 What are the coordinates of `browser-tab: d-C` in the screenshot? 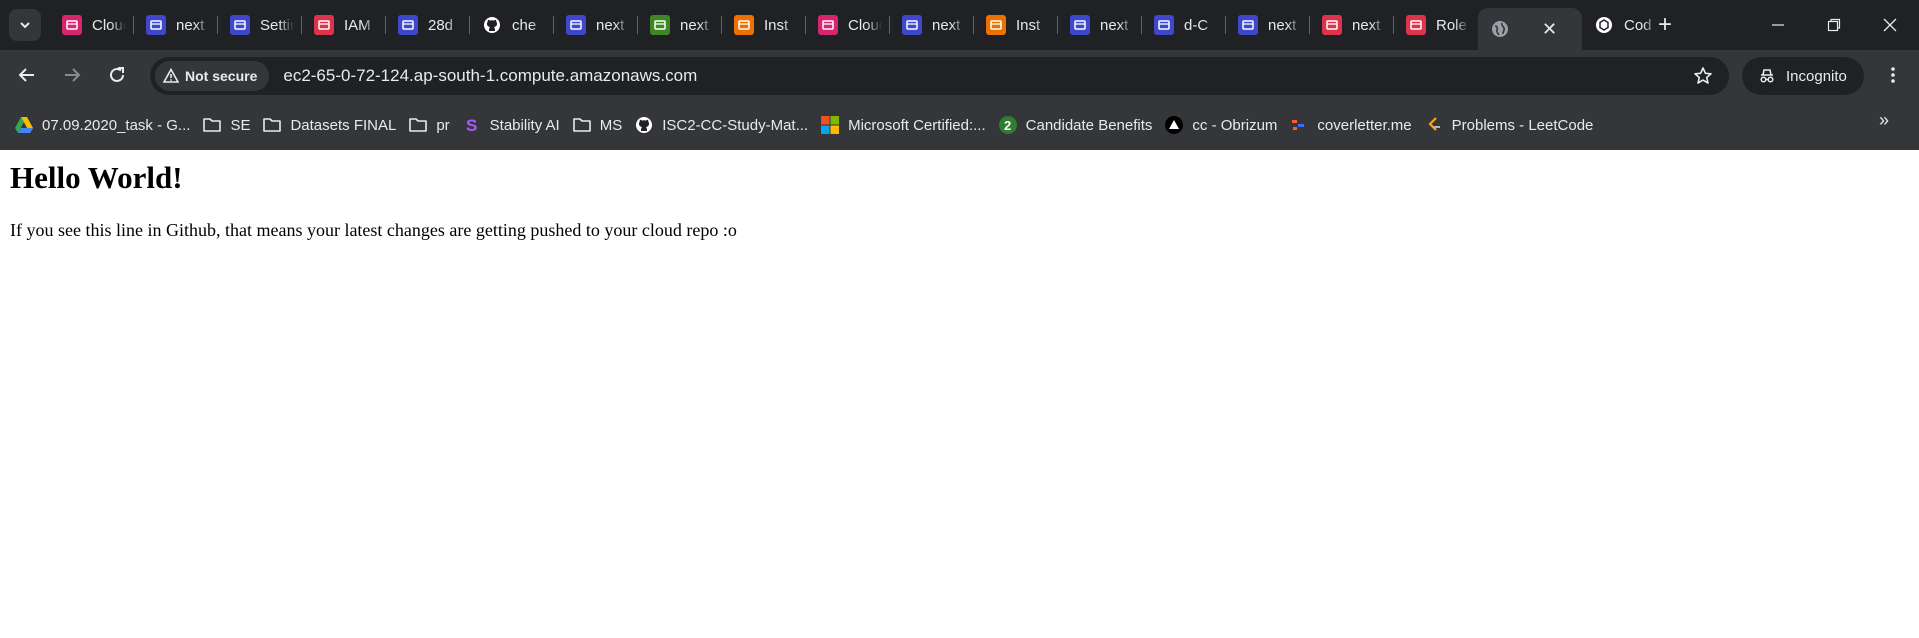 It's located at (1184, 25).